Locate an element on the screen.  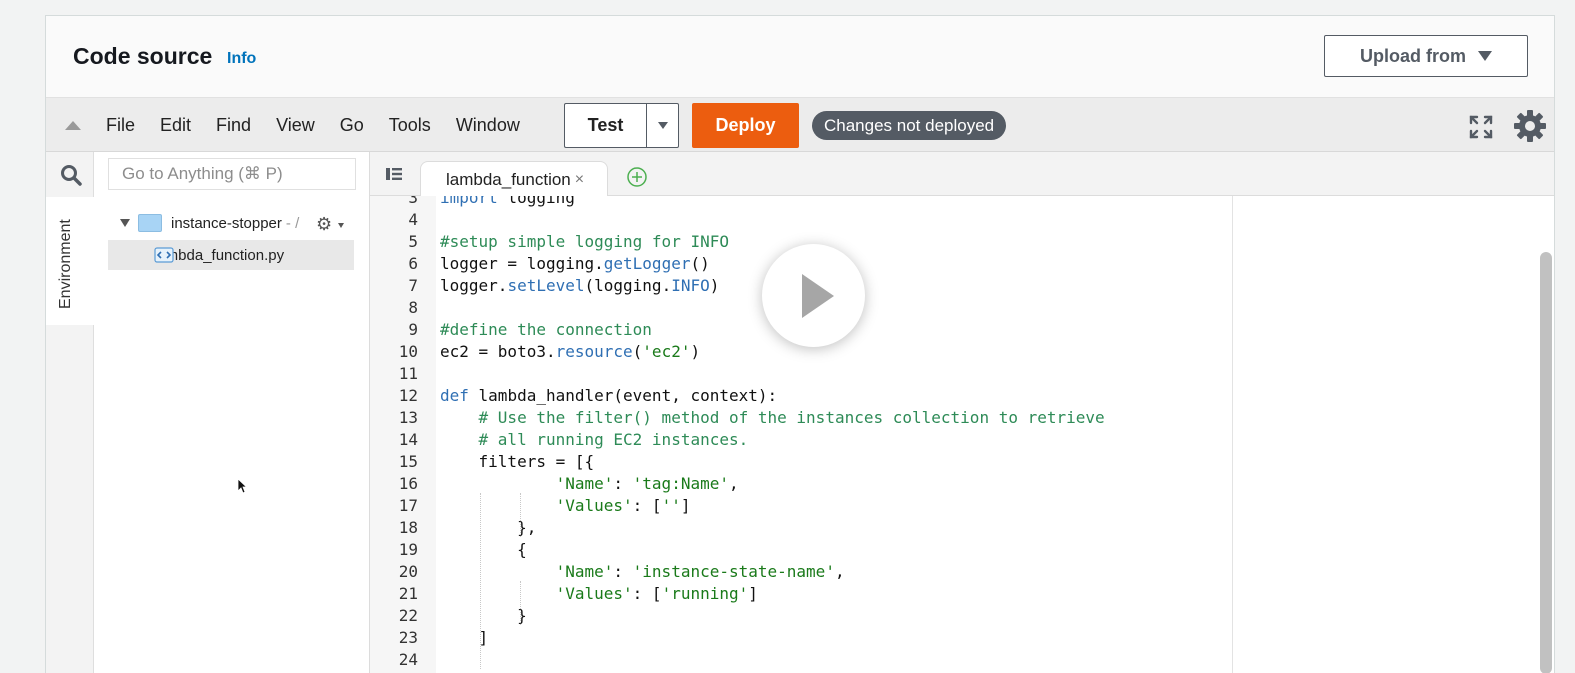
line-number: 5 is located at coordinates (413, 241).